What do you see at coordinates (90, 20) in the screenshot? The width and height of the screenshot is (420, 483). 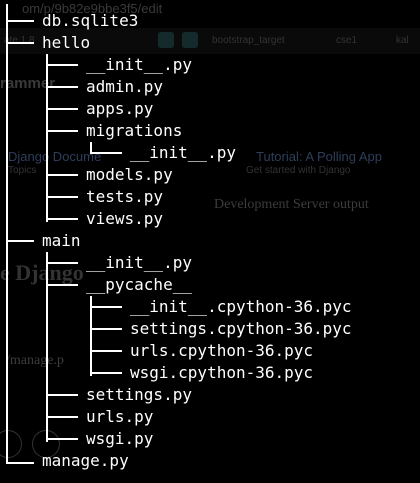 I see `file-name: db.sqlite3` at bounding box center [90, 20].